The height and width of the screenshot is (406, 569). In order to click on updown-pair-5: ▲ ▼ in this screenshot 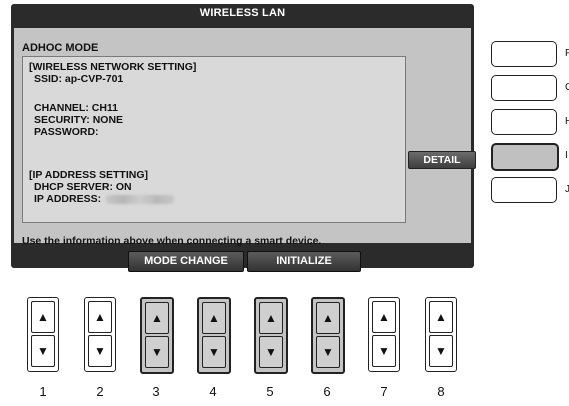, I will do `click(271, 335)`.